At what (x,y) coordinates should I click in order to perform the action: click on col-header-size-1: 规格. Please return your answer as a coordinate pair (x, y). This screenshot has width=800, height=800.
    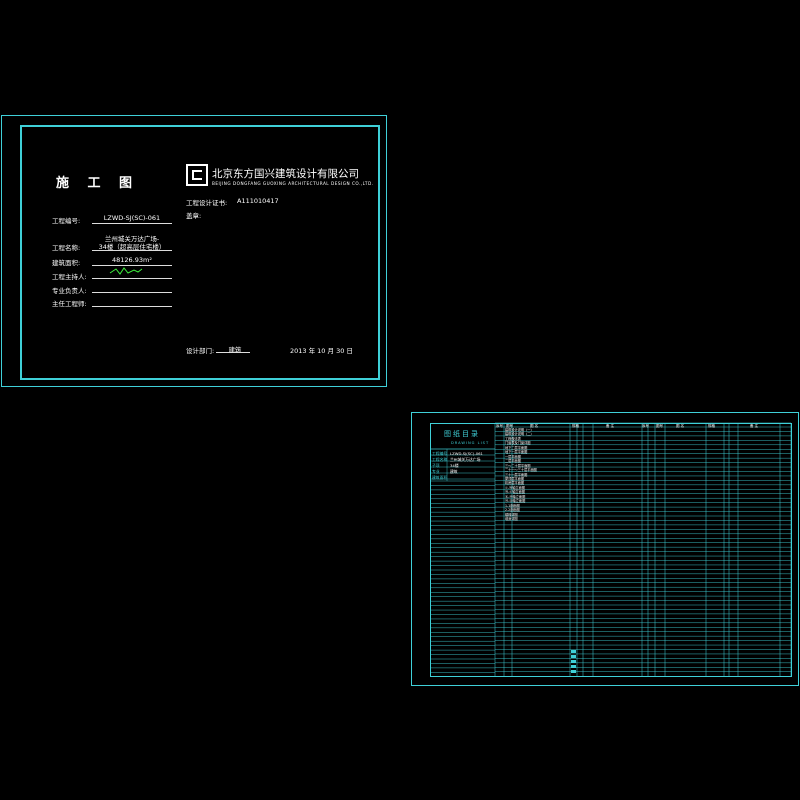
    Looking at the image, I should click on (575, 426).